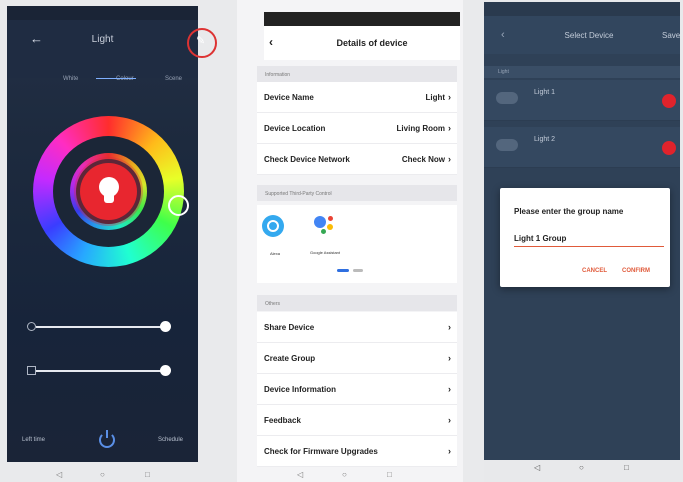 The image size is (683, 482). Describe the element at coordinates (102, 327) in the screenshot. I see `brightness-slider-track` at that location.